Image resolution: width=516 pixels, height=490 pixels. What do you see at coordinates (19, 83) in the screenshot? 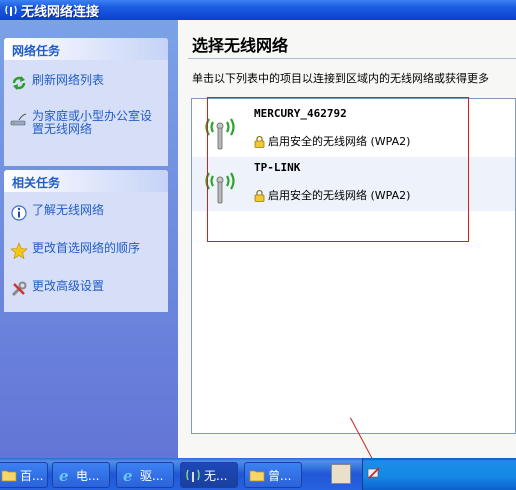
I see `refresh-icon` at bounding box center [19, 83].